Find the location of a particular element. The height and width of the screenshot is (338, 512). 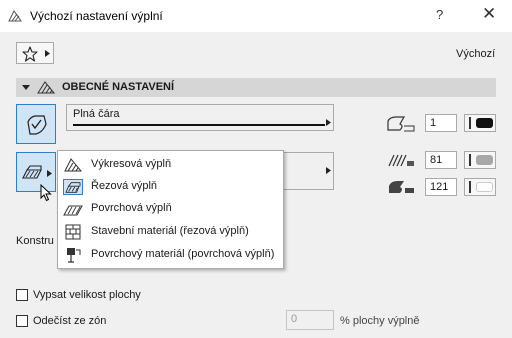

show-area-label: Vypsat velikost plochy is located at coordinates (87, 295).